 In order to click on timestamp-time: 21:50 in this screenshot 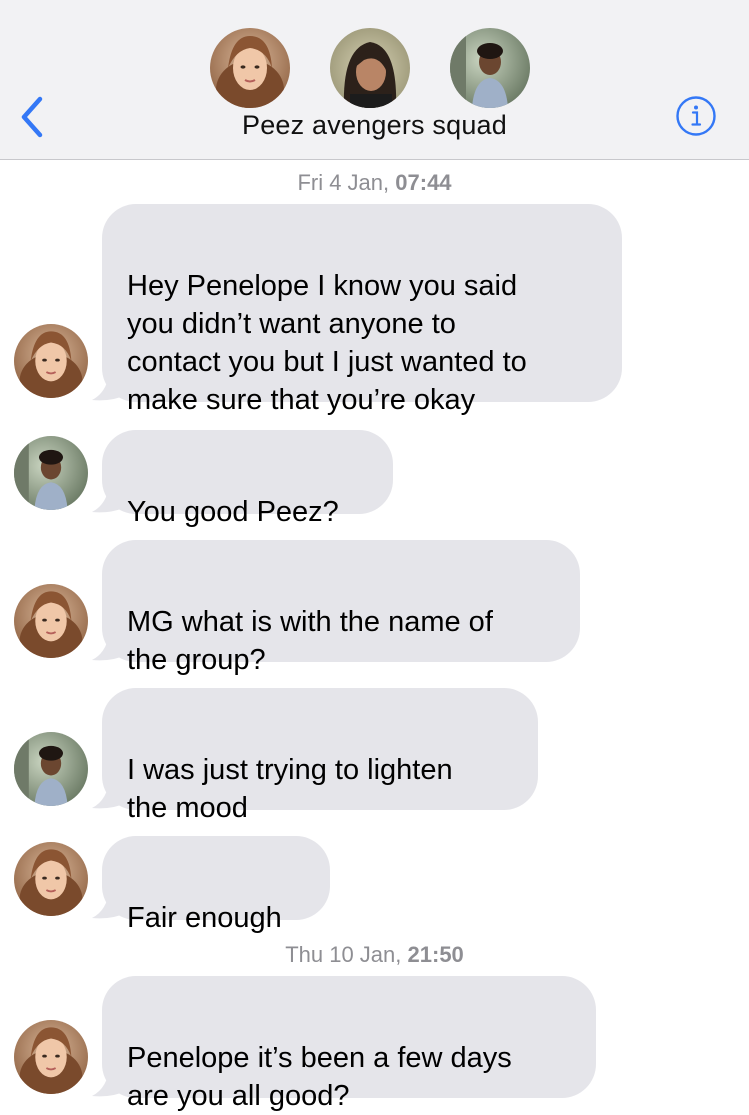, I will do `click(435, 954)`.